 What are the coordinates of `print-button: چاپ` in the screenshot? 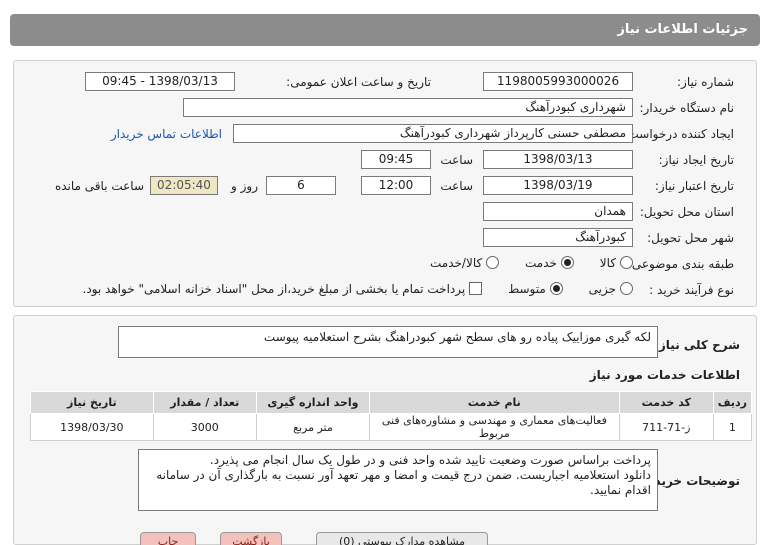 It's located at (168, 538).